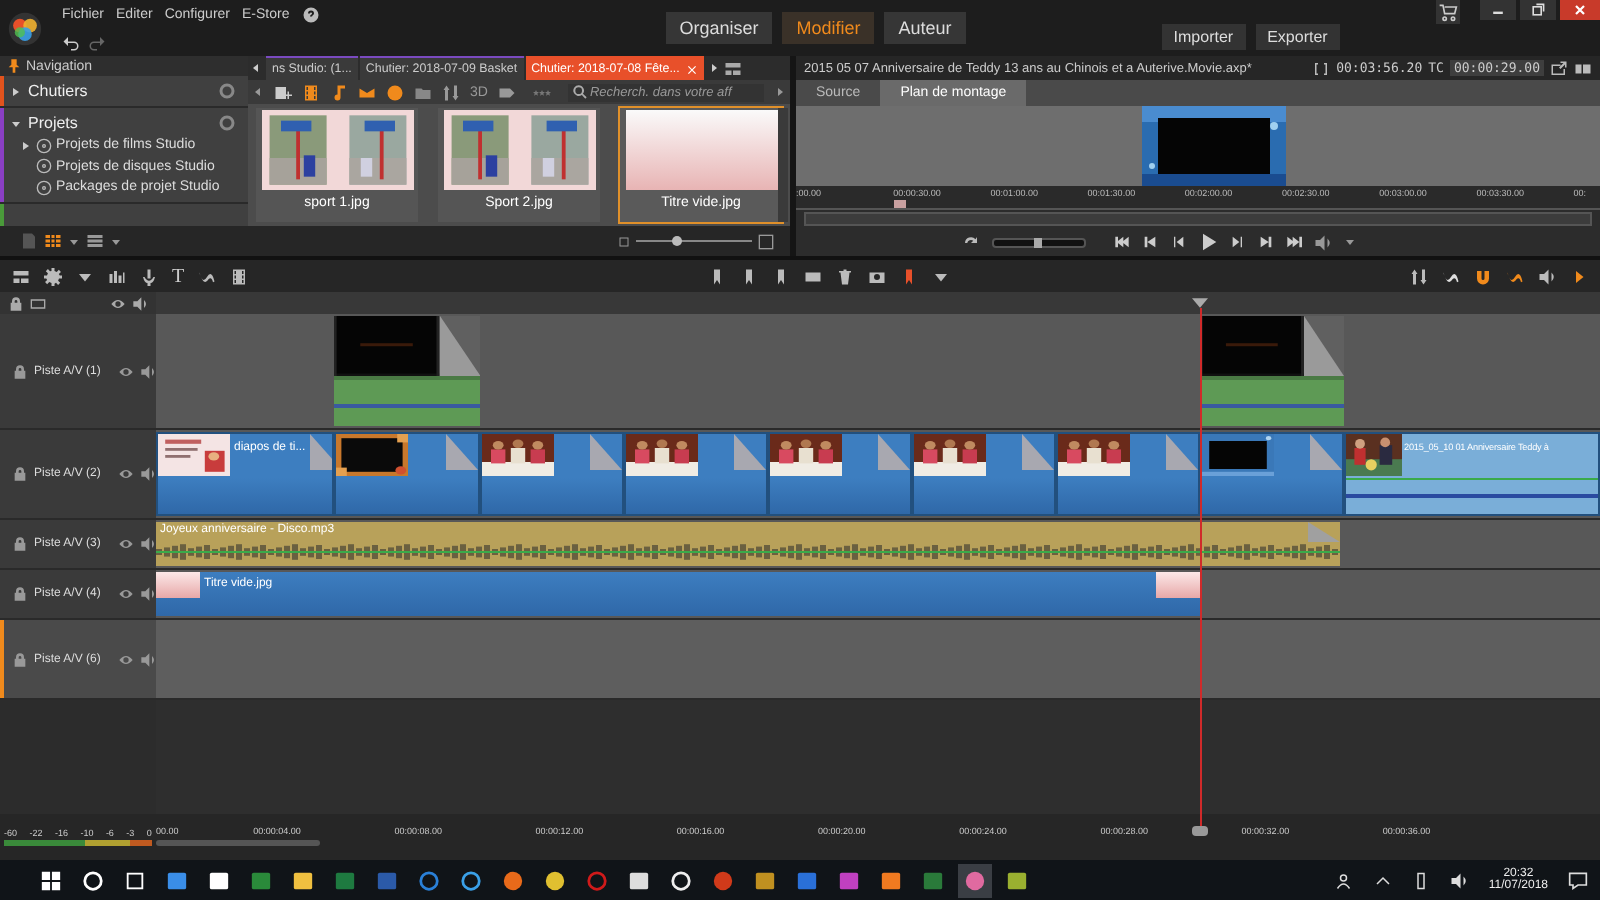 The height and width of the screenshot is (900, 1600). I want to click on mode-tab: Modifier, so click(828, 28).